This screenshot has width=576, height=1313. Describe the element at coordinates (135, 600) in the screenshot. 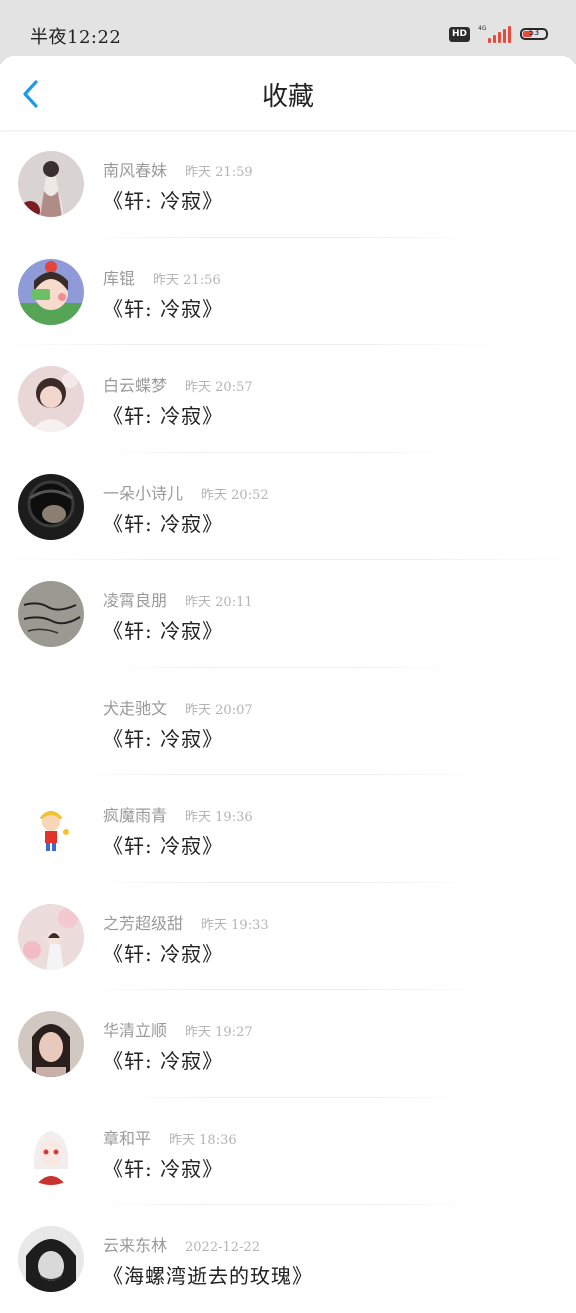

I see `author-name: 凌霄良朋` at that location.